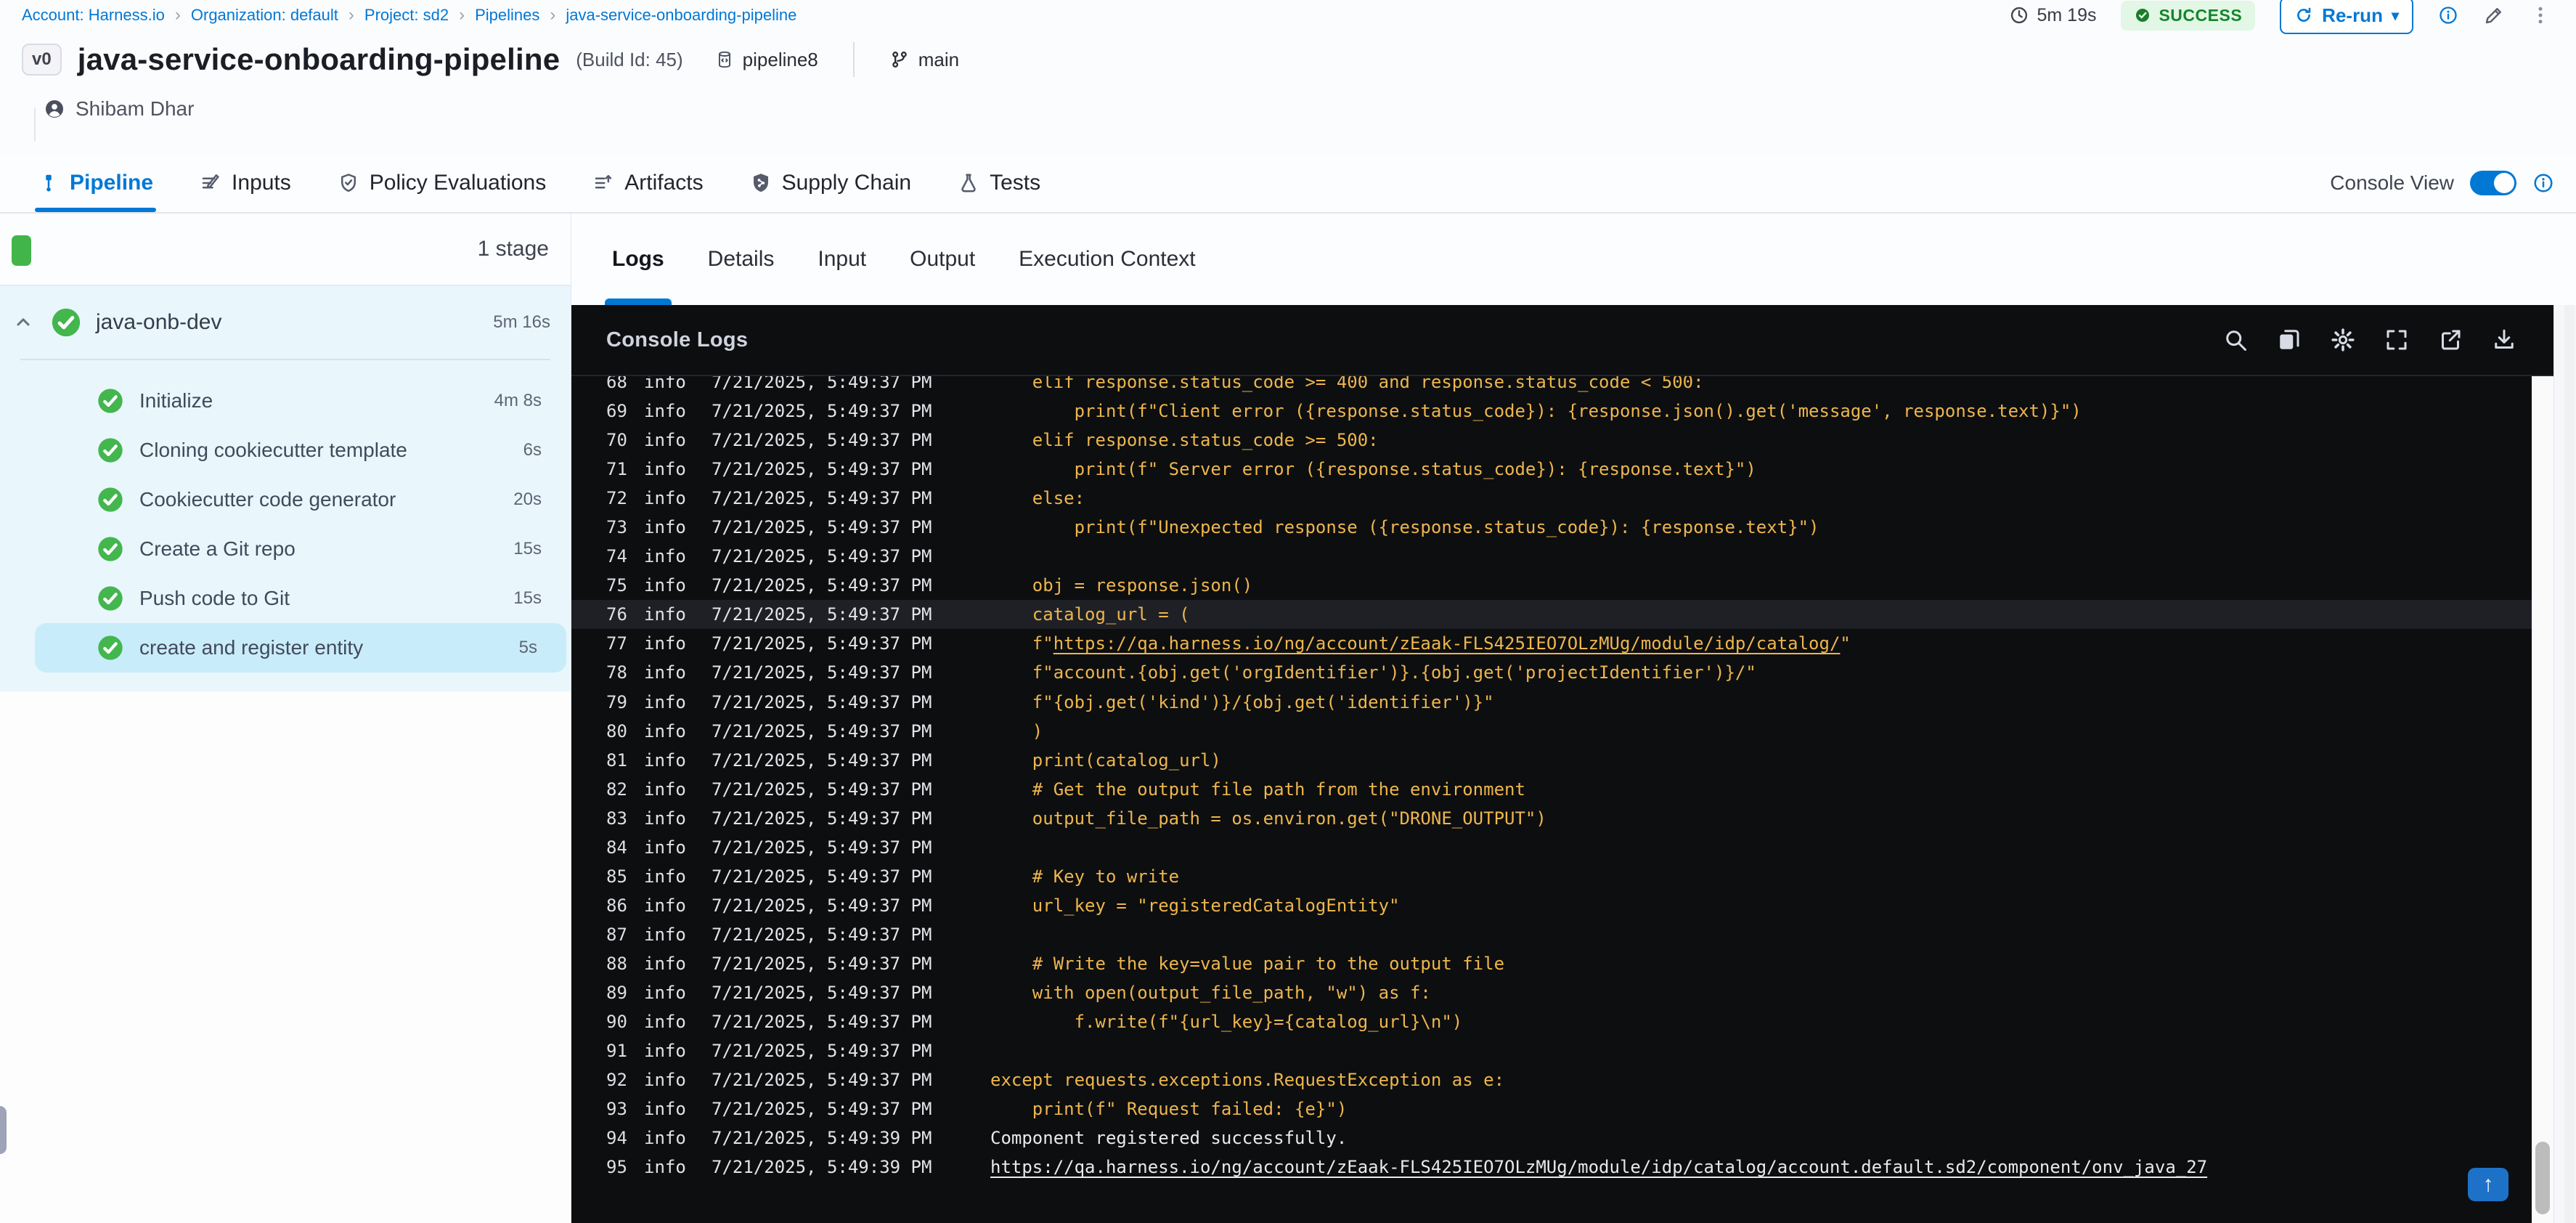 The width and height of the screenshot is (2576, 1223). I want to click on rerun-label: Re-run, so click(2352, 15).